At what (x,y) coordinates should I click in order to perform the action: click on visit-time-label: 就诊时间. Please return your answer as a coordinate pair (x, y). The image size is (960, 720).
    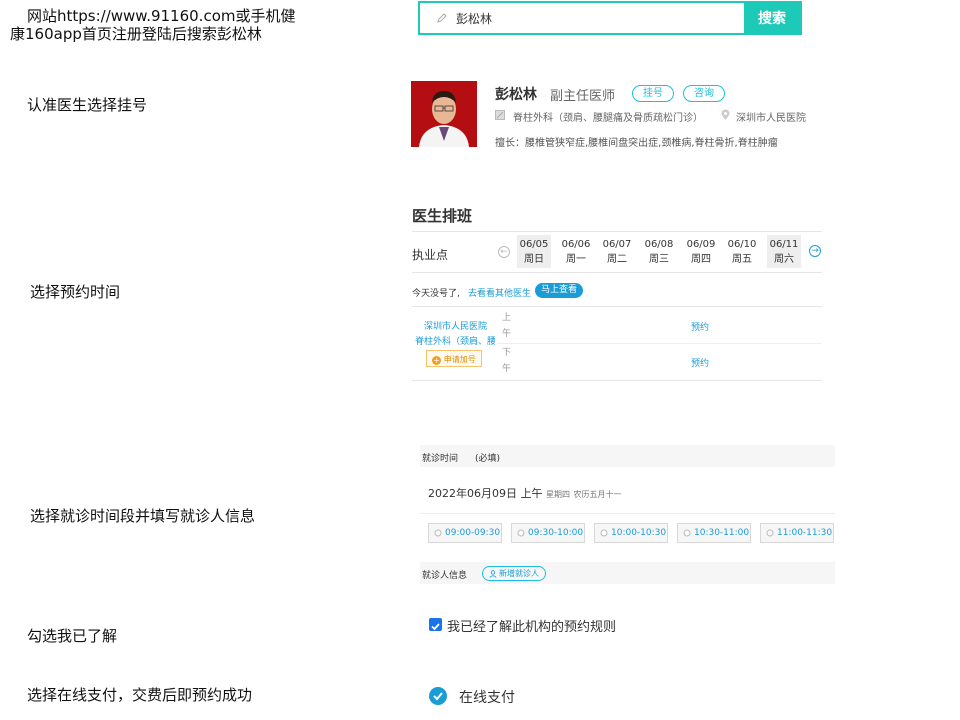
    Looking at the image, I should click on (440, 459).